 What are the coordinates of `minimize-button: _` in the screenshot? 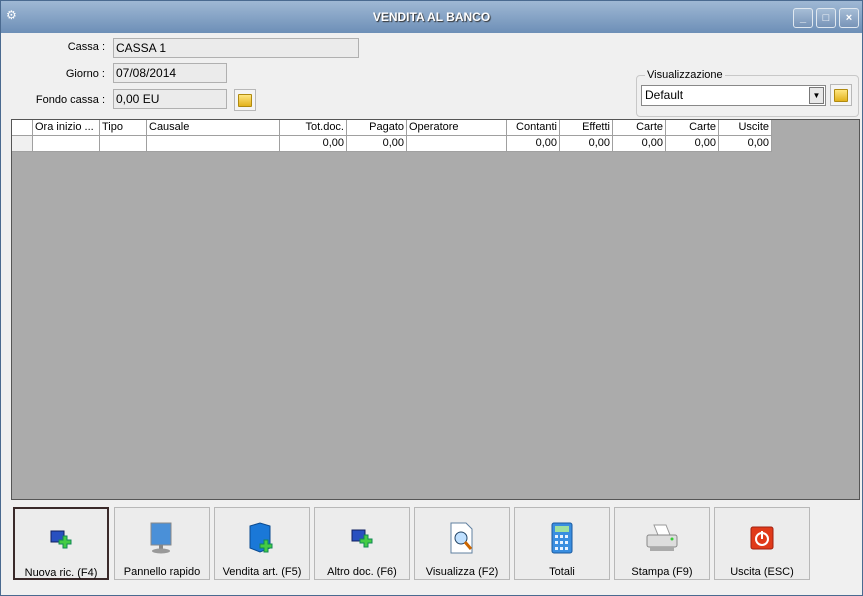 It's located at (803, 18).